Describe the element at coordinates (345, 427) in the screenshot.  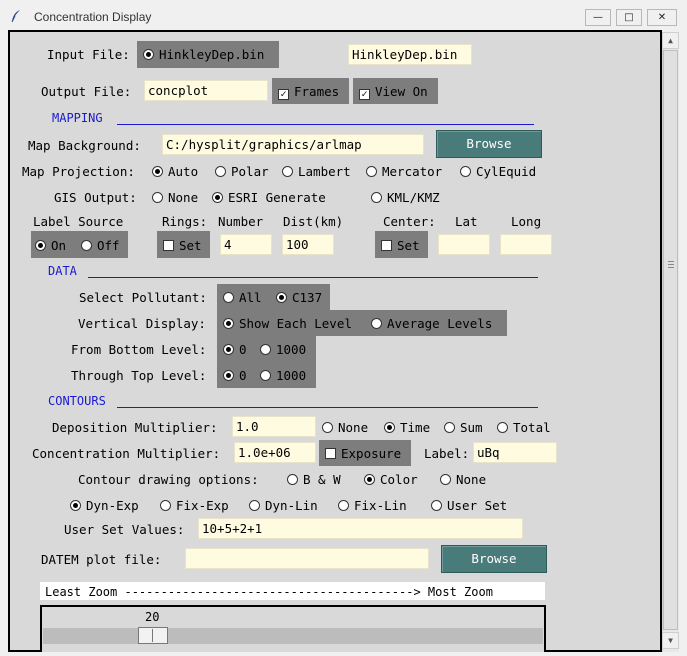
I see `dep-none-radio: None` at that location.